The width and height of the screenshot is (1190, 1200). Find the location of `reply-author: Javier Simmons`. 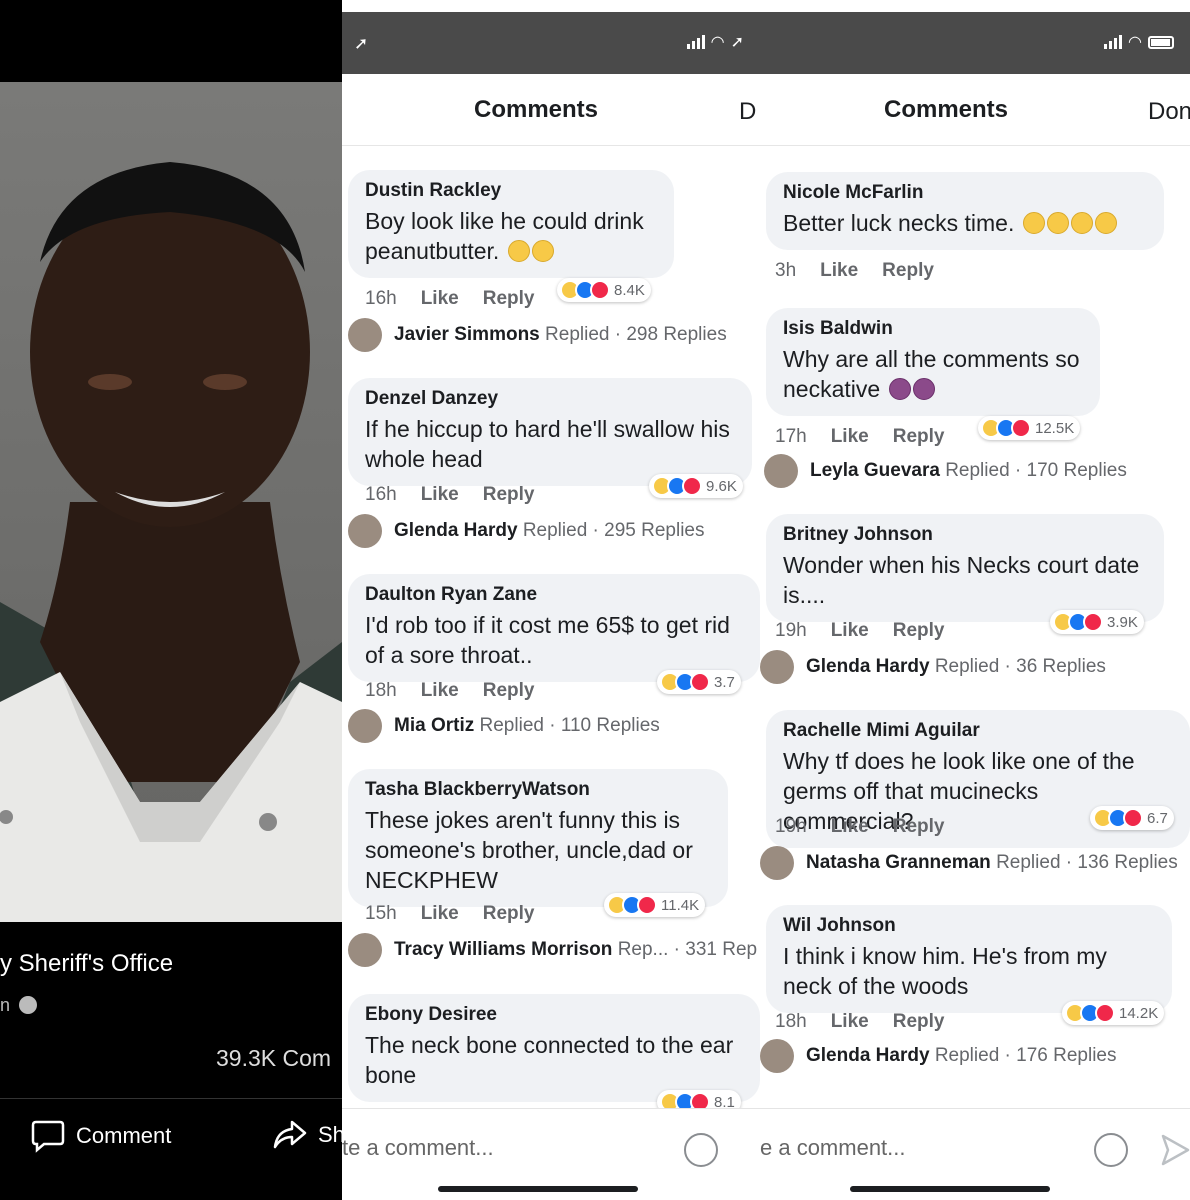

reply-author: Javier Simmons is located at coordinates (467, 334).